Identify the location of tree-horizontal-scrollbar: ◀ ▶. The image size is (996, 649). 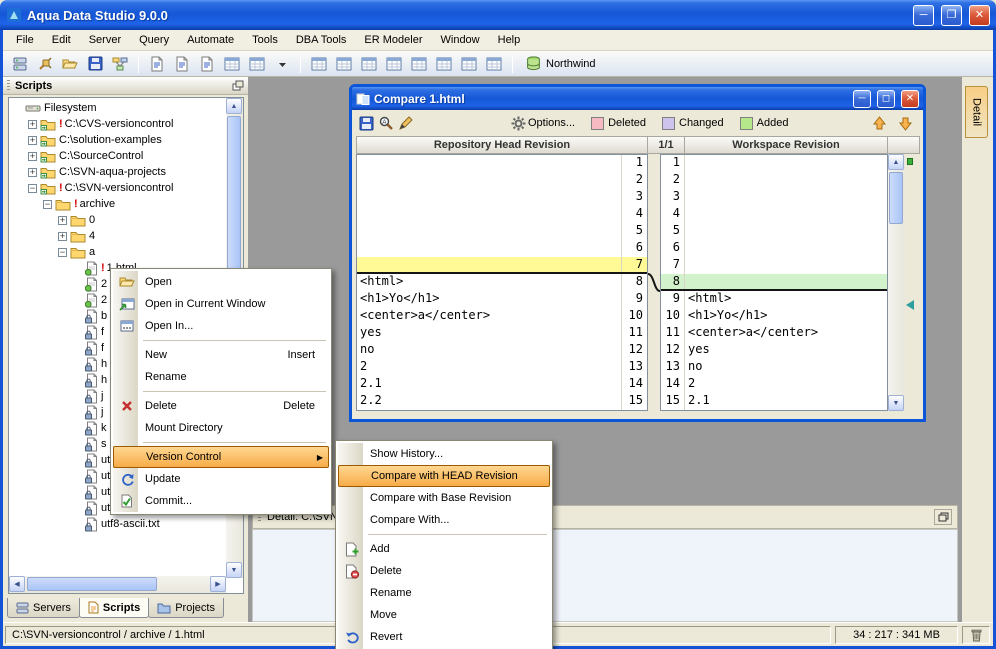
(117, 584).